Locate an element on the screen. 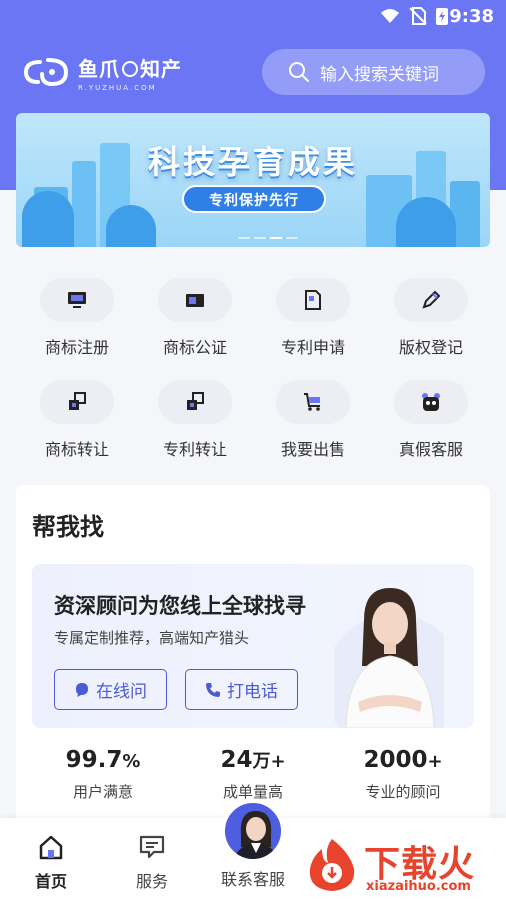  chat-icon is located at coordinates (152, 847).